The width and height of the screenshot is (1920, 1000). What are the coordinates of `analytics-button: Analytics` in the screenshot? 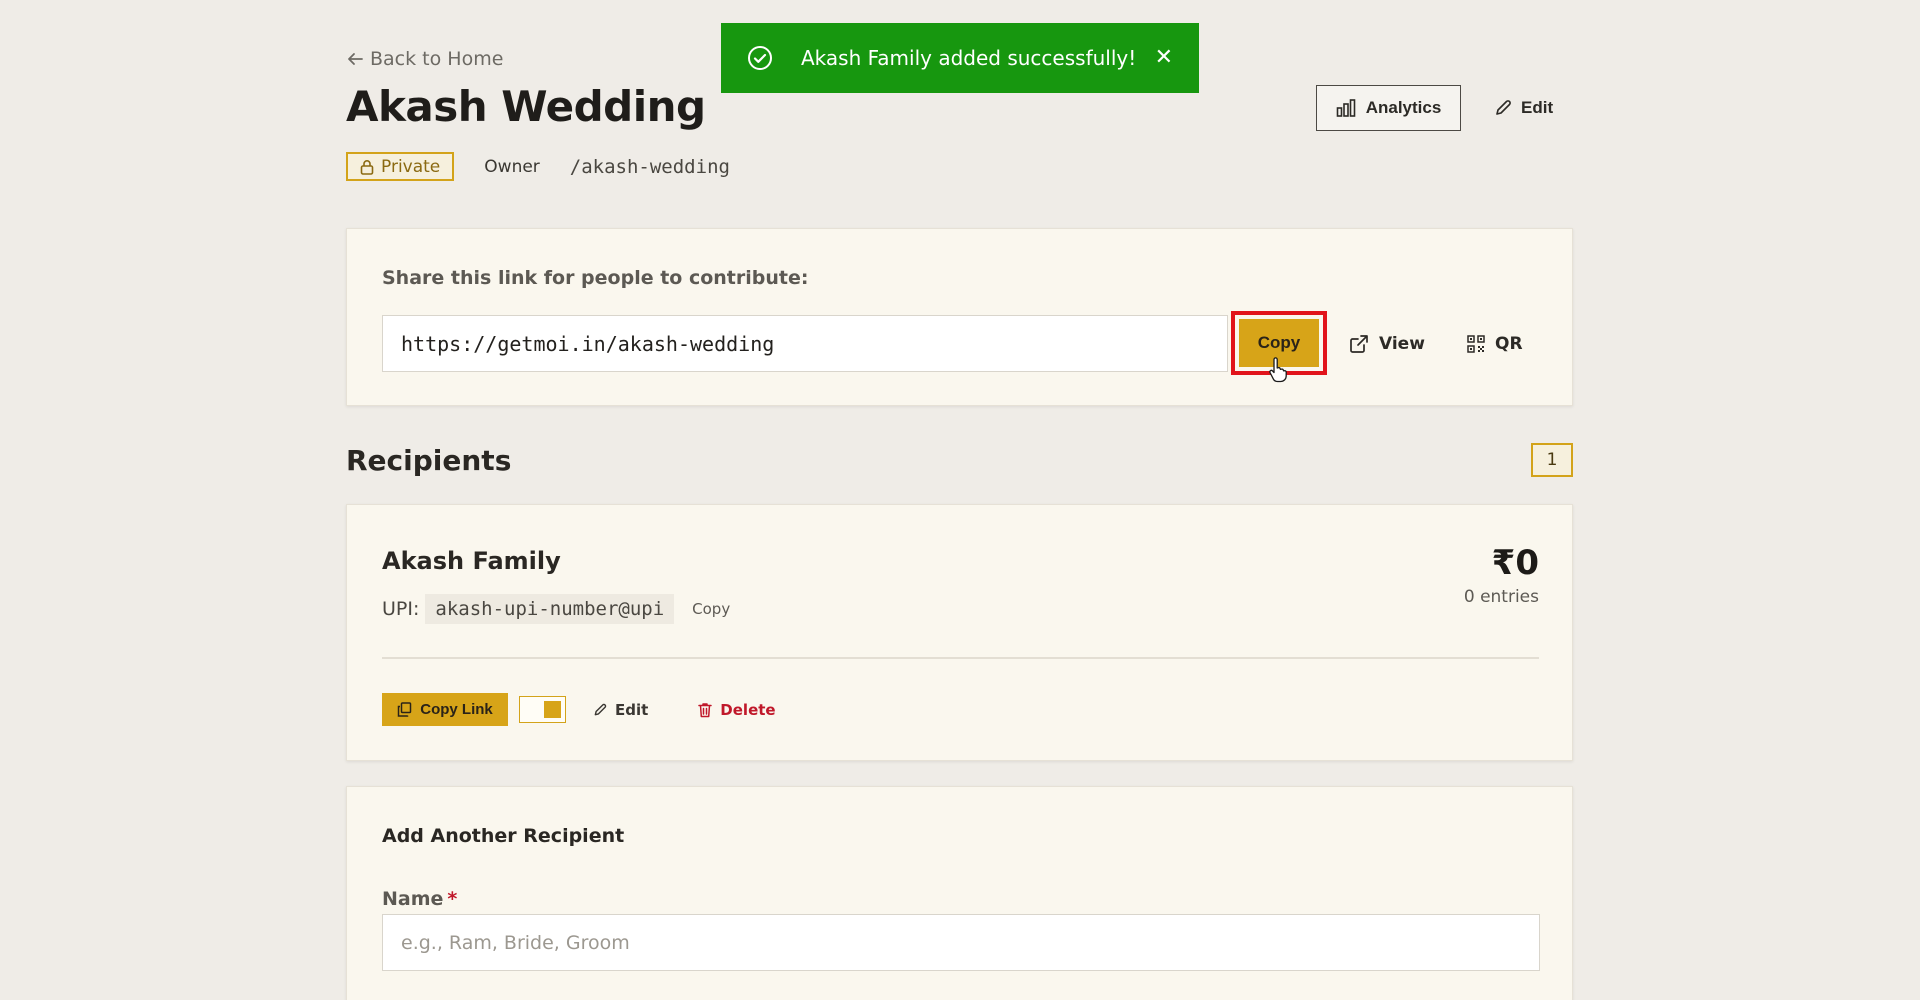 It's located at (1388, 108).